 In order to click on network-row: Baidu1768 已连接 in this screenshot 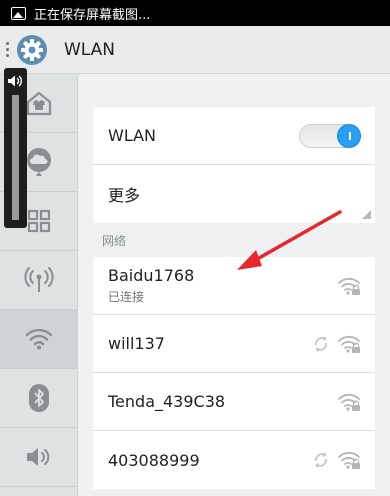, I will do `click(234, 286)`.